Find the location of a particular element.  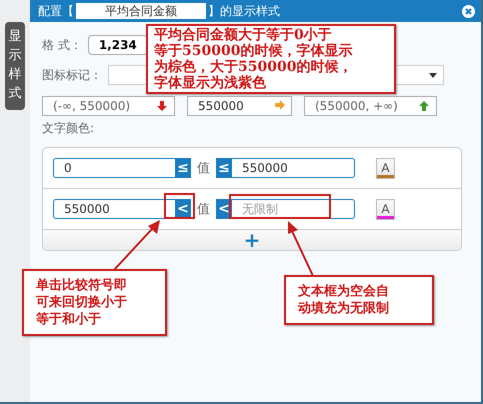

callout-text: 文本框为空会自 is located at coordinates (344, 291).